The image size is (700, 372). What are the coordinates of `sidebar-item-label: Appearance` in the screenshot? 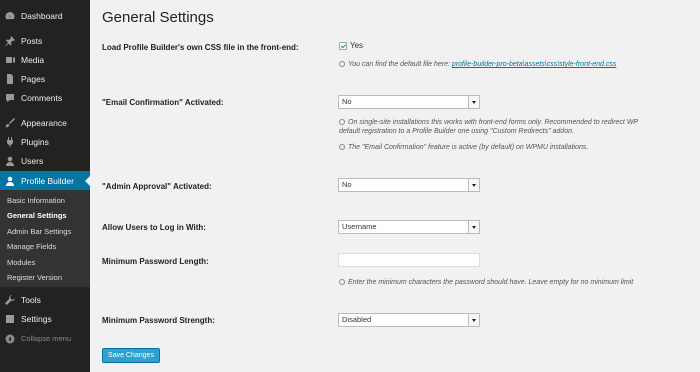 It's located at (44, 122).